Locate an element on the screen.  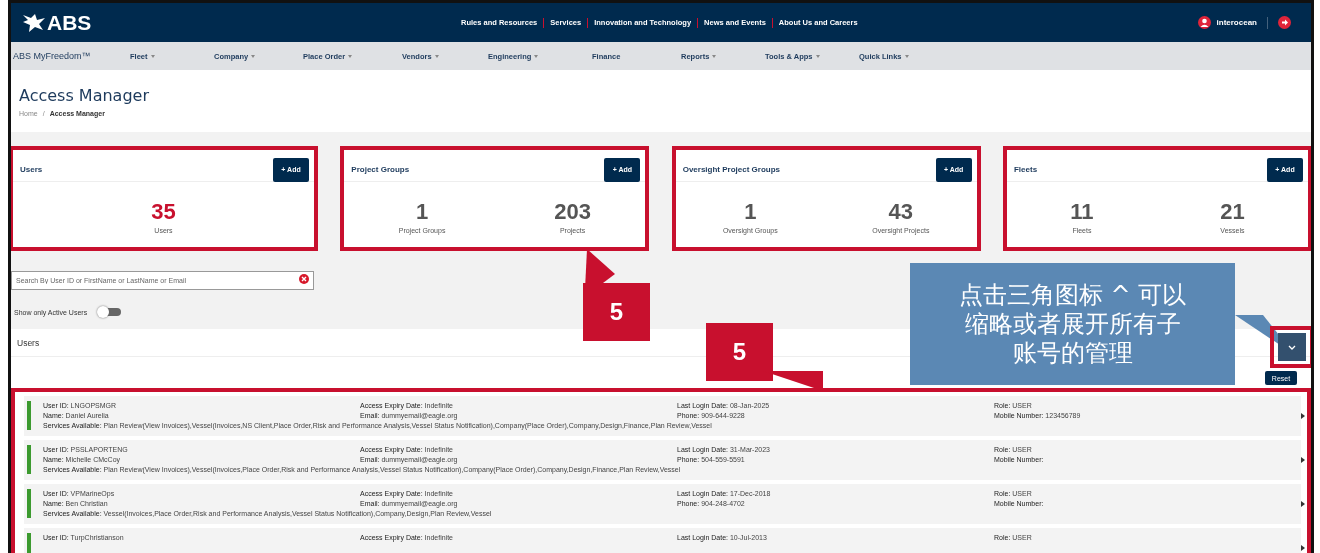
brand-link: ABS MyFreedom™ is located at coordinates (71, 56).